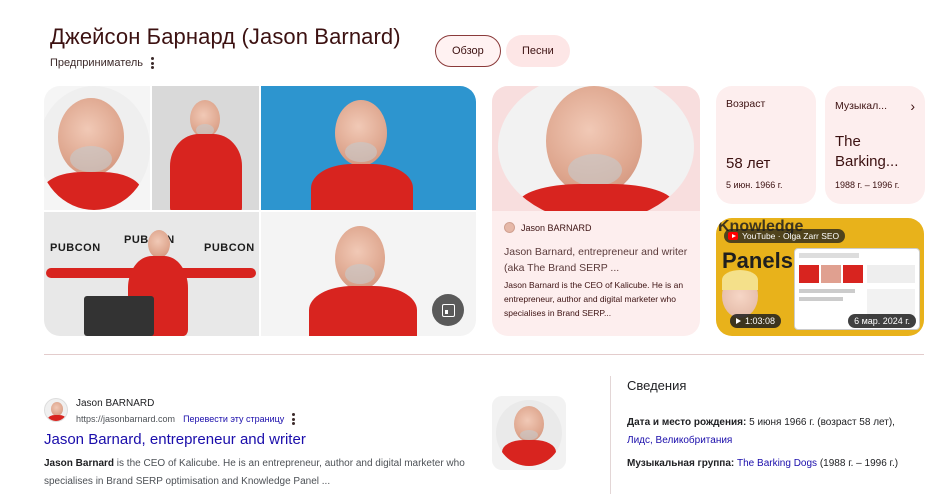 The width and height of the screenshot is (935, 494). I want to click on card-source-name: Jason BARNARD, so click(556, 227).